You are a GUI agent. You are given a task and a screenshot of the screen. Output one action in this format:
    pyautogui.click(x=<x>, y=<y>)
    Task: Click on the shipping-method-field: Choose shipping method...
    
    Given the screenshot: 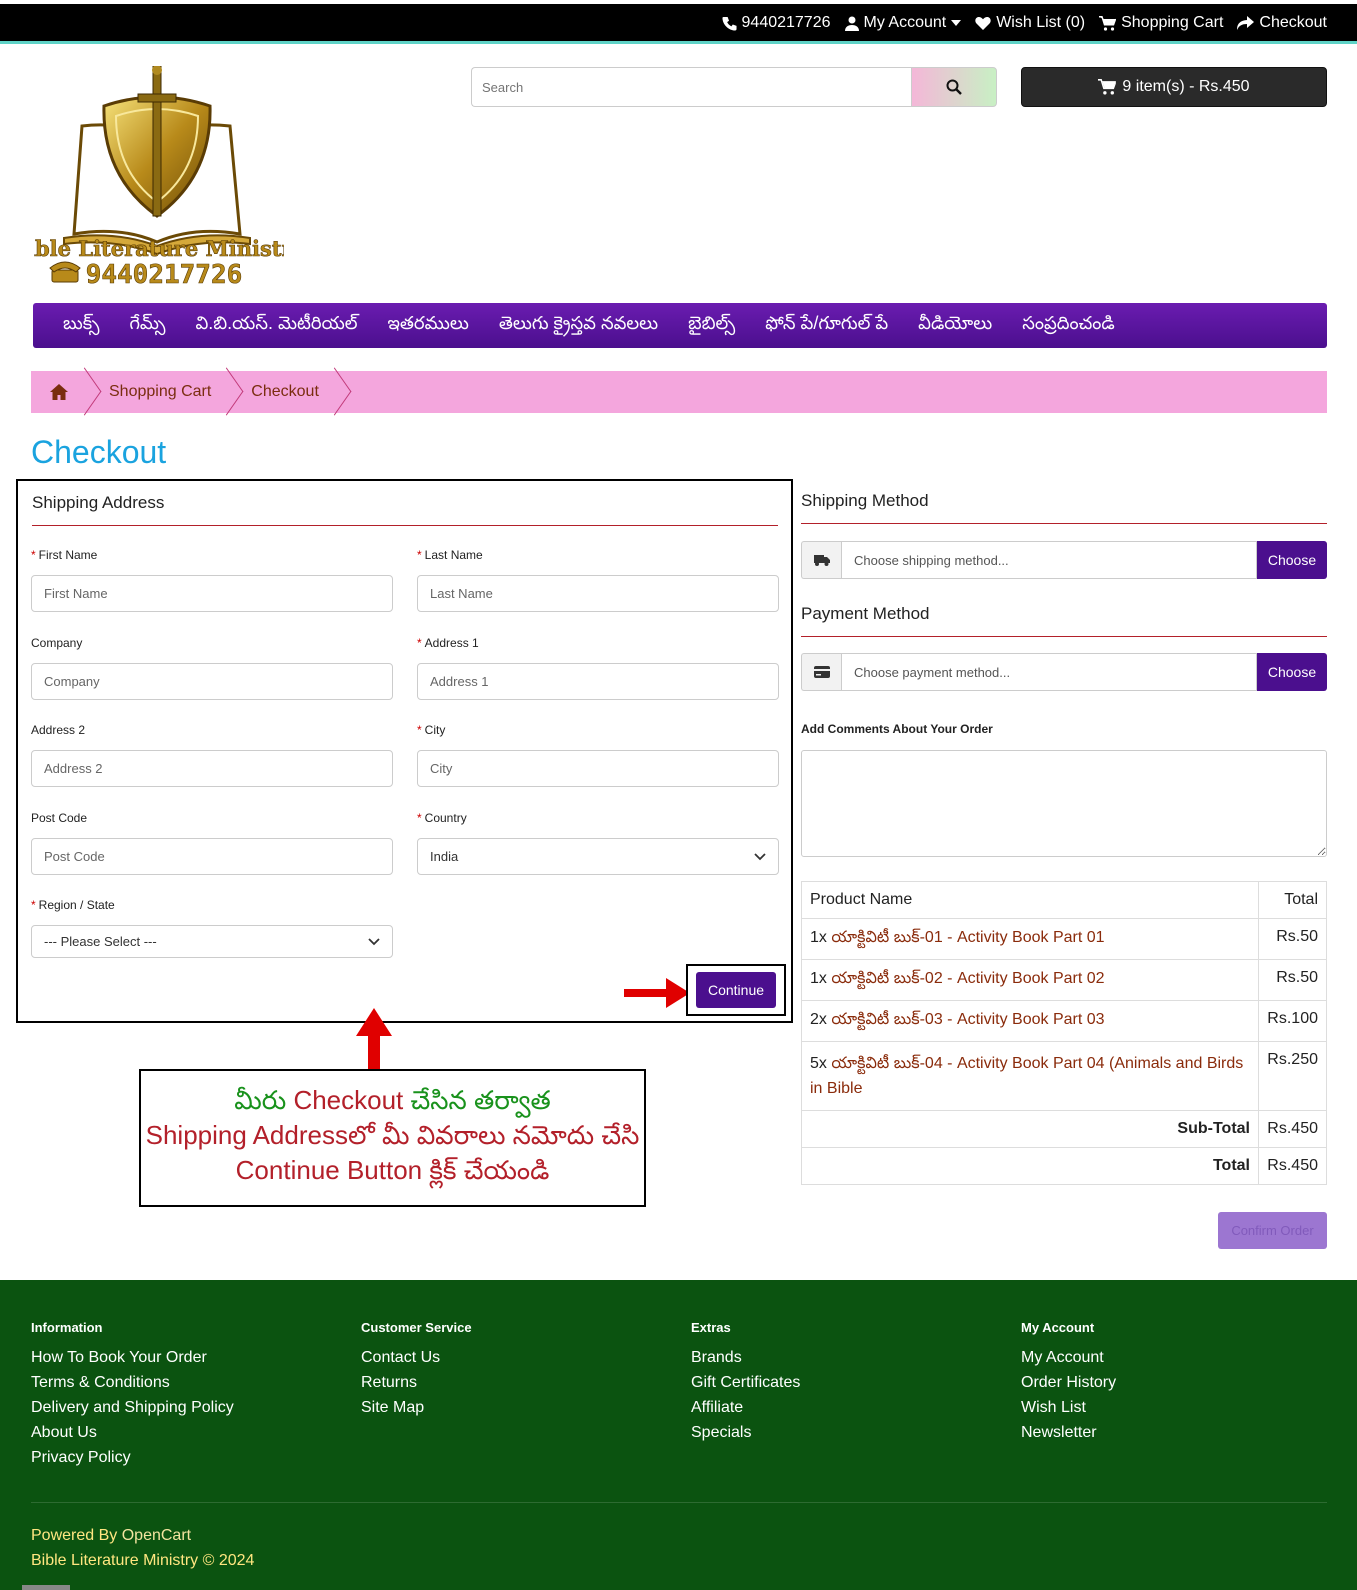 What is the action you would take?
    pyautogui.click(x=1049, y=560)
    